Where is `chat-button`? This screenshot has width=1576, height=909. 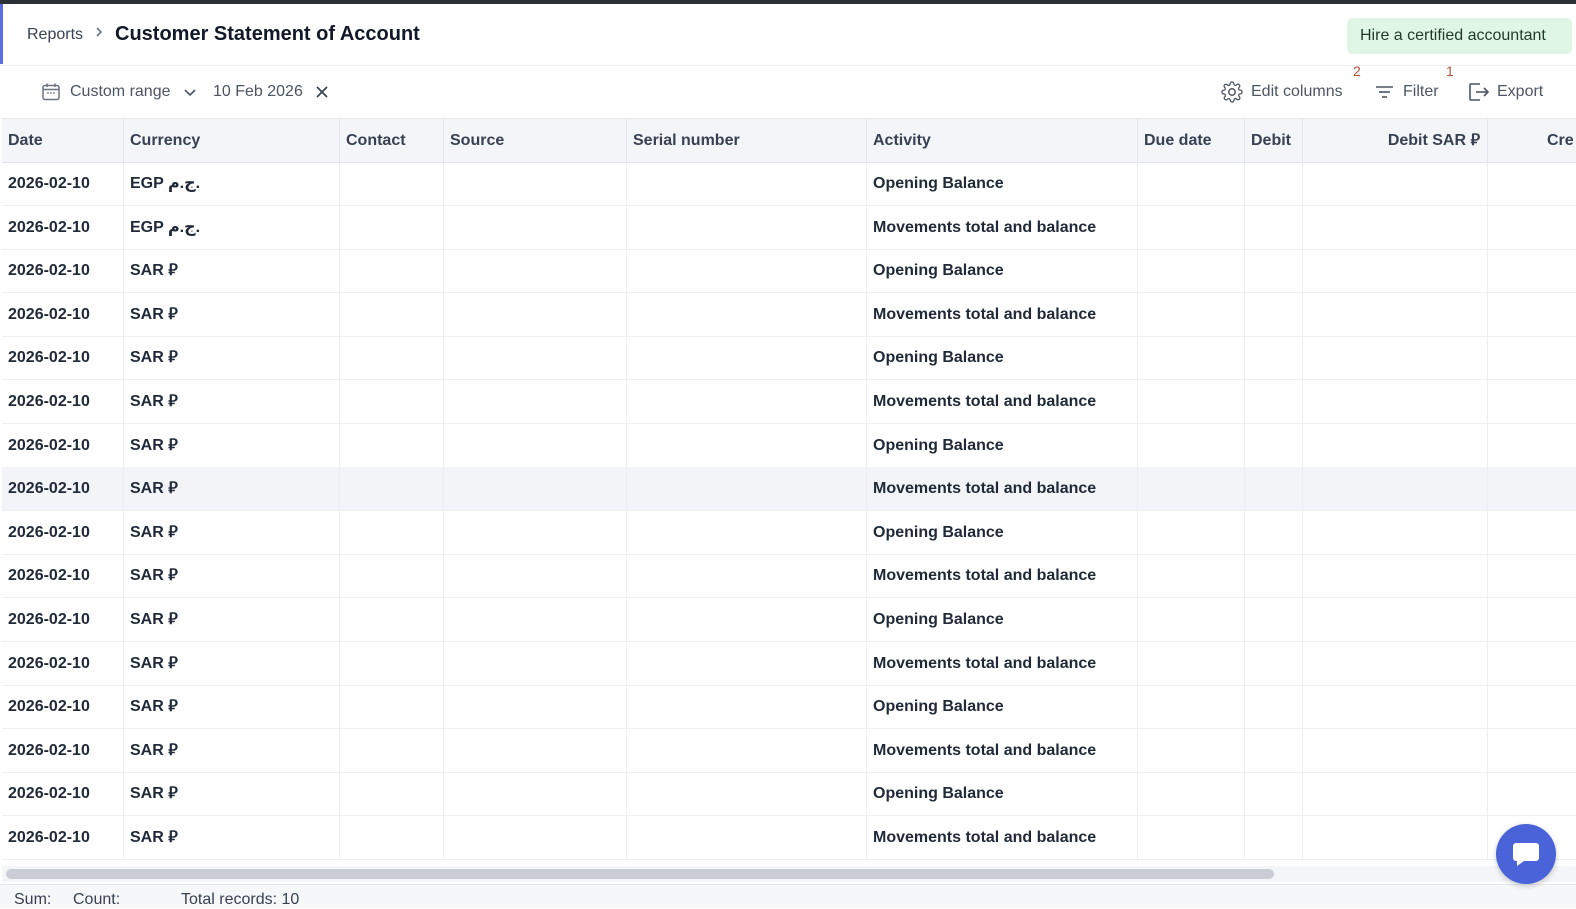 chat-button is located at coordinates (1526, 854).